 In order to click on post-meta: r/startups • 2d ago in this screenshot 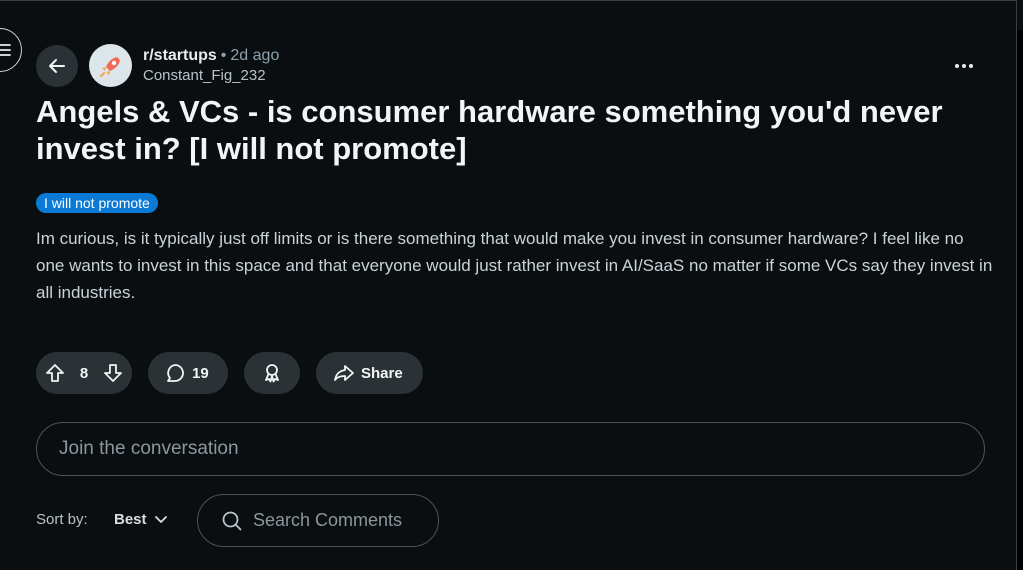, I will do `click(211, 56)`.